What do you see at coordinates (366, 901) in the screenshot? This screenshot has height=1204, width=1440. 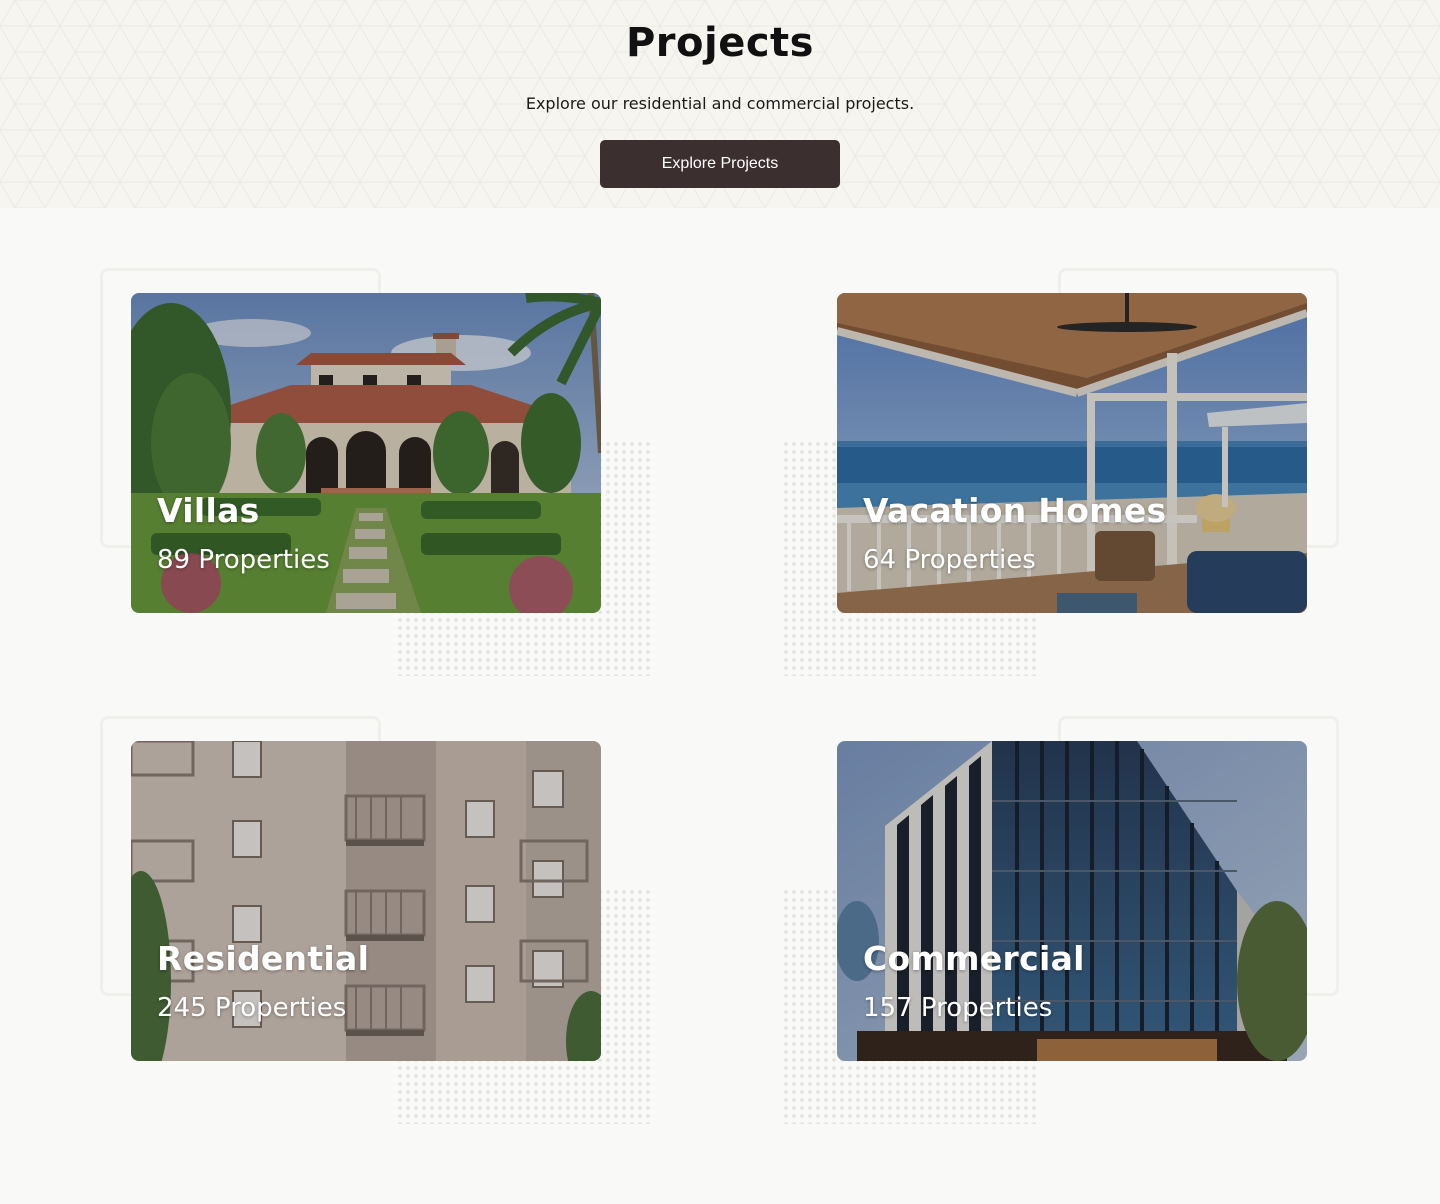 I see `project-card-residential: Residential 245 Properties` at bounding box center [366, 901].